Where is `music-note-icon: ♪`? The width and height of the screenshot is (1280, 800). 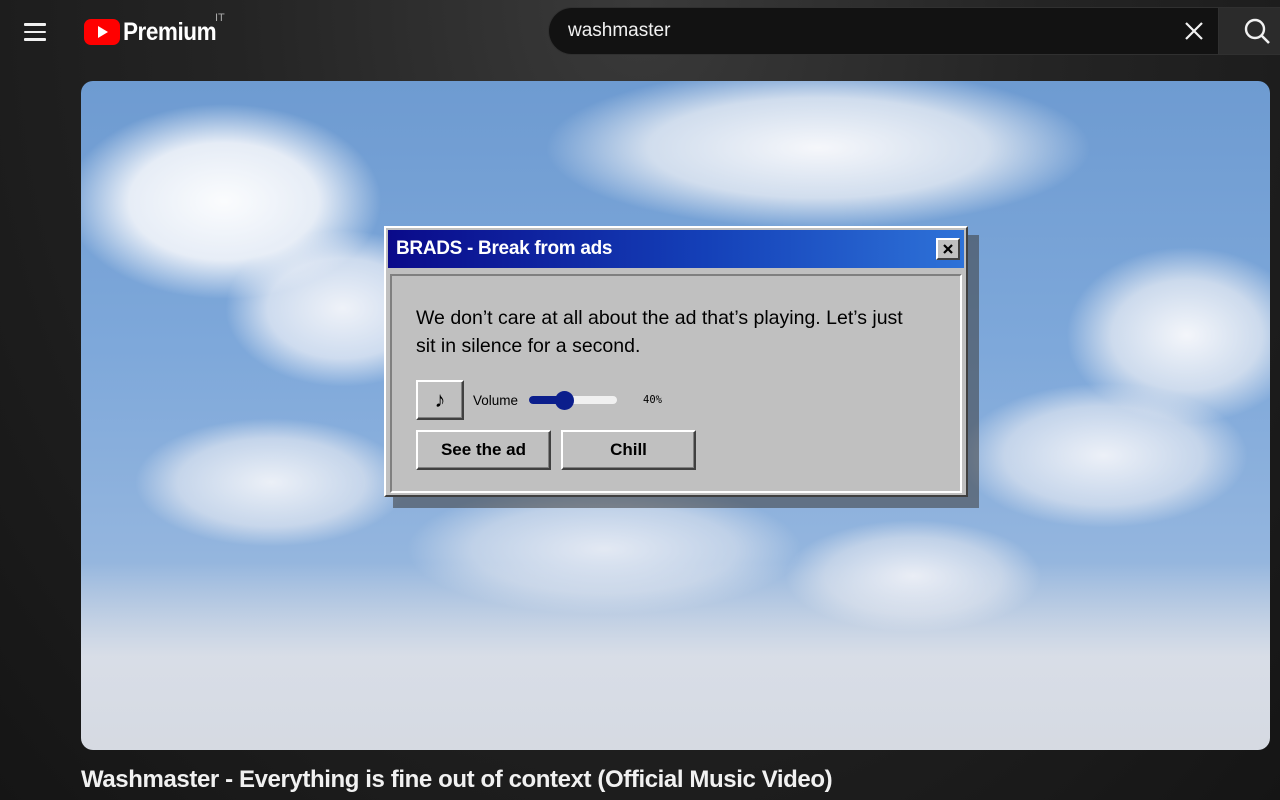
music-note-icon: ♪ is located at coordinates (440, 399).